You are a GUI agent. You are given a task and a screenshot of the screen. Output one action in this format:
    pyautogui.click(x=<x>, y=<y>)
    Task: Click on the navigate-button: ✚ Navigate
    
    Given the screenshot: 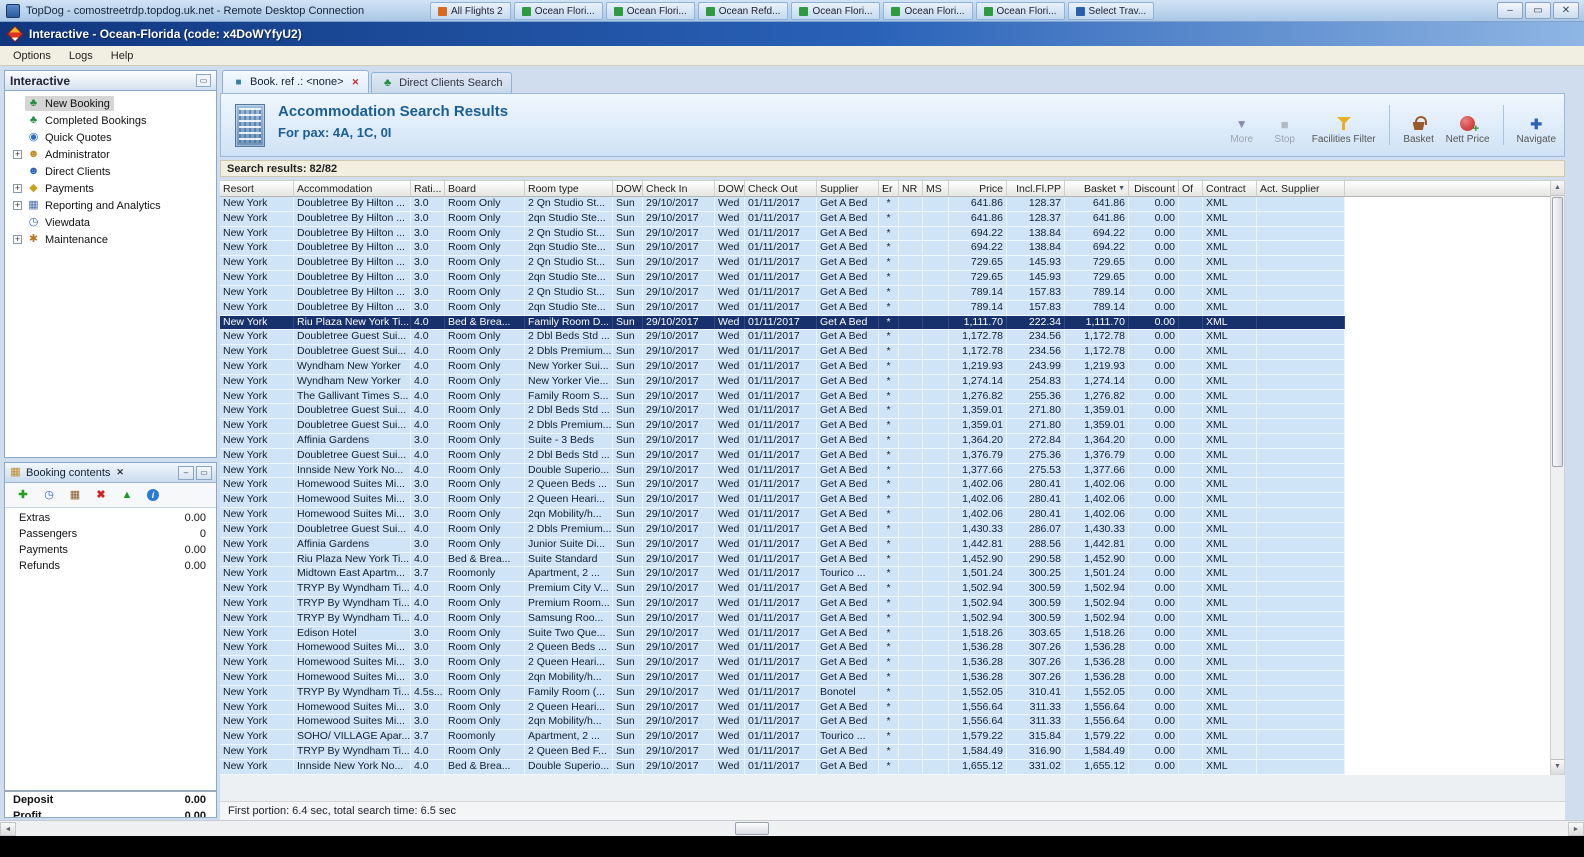 What is the action you would take?
    pyautogui.click(x=1536, y=129)
    